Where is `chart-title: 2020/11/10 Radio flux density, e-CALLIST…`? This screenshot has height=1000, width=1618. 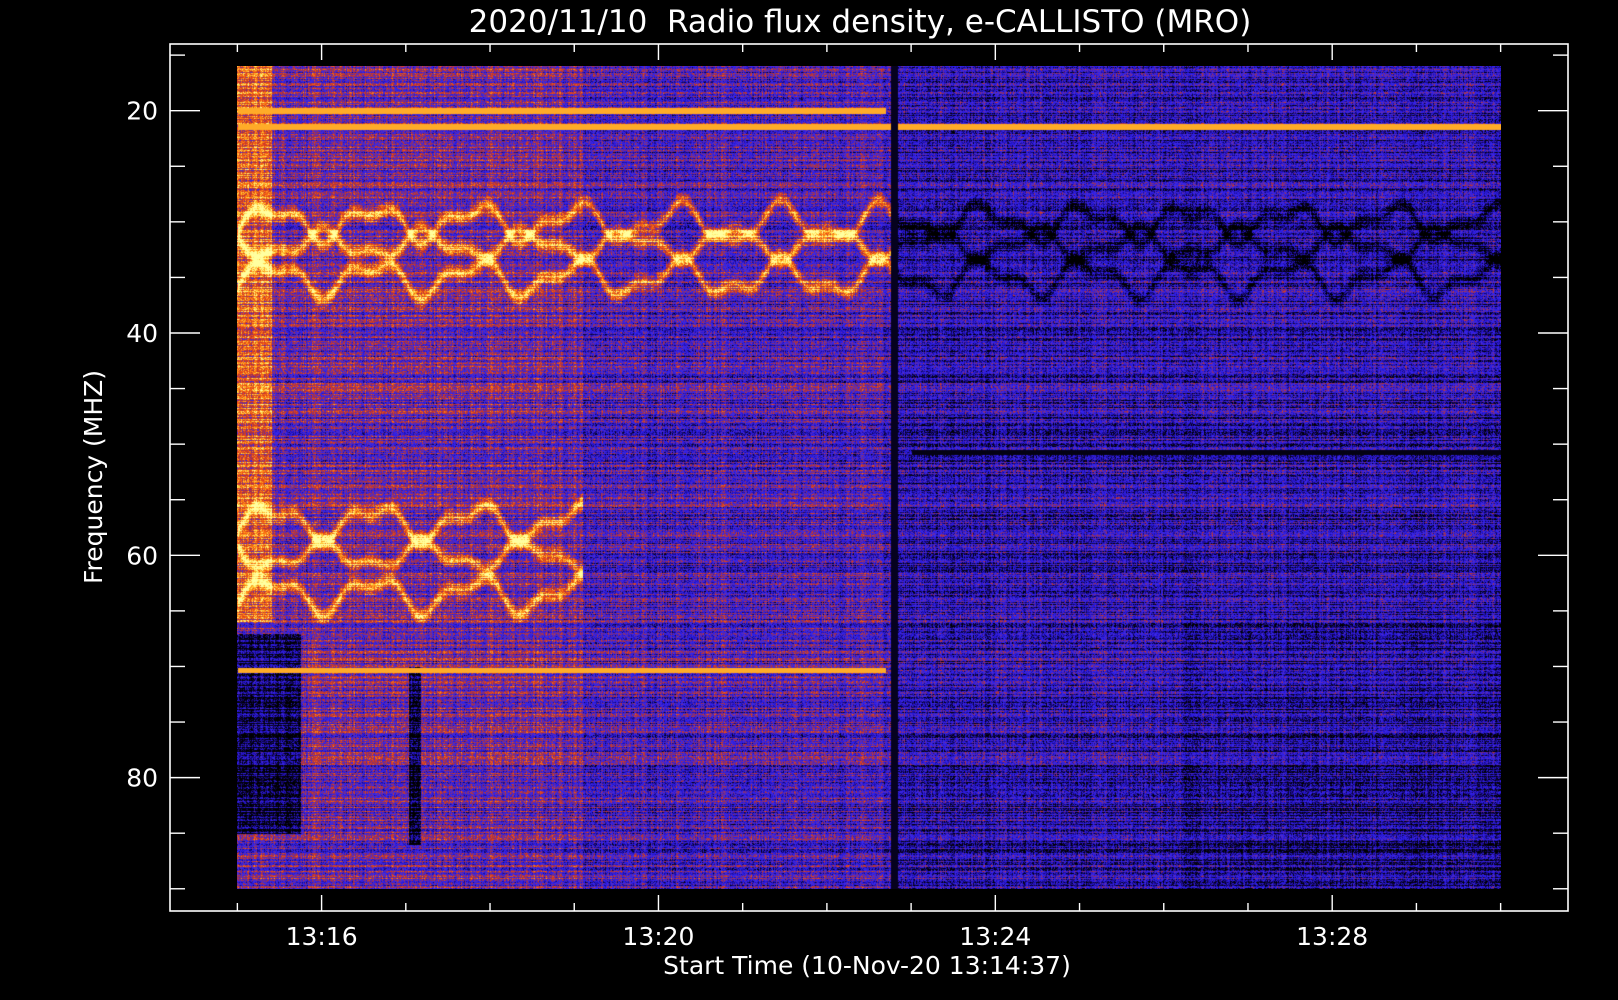 chart-title: 2020/11/10 Radio flux density, e-CALLIST… is located at coordinates (860, 22).